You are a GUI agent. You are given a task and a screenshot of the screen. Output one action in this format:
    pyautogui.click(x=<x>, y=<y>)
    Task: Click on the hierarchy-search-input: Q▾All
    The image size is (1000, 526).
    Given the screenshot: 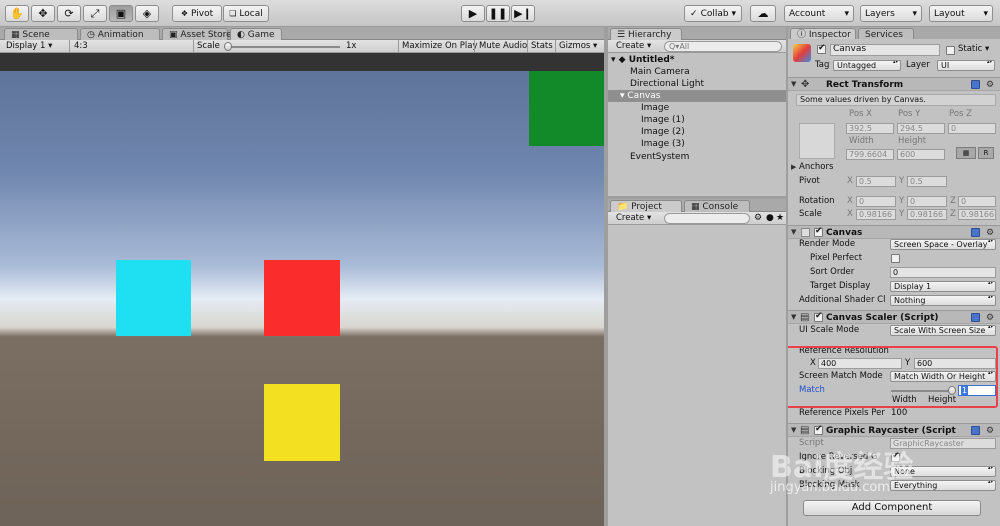 What is the action you would take?
    pyautogui.click(x=723, y=46)
    